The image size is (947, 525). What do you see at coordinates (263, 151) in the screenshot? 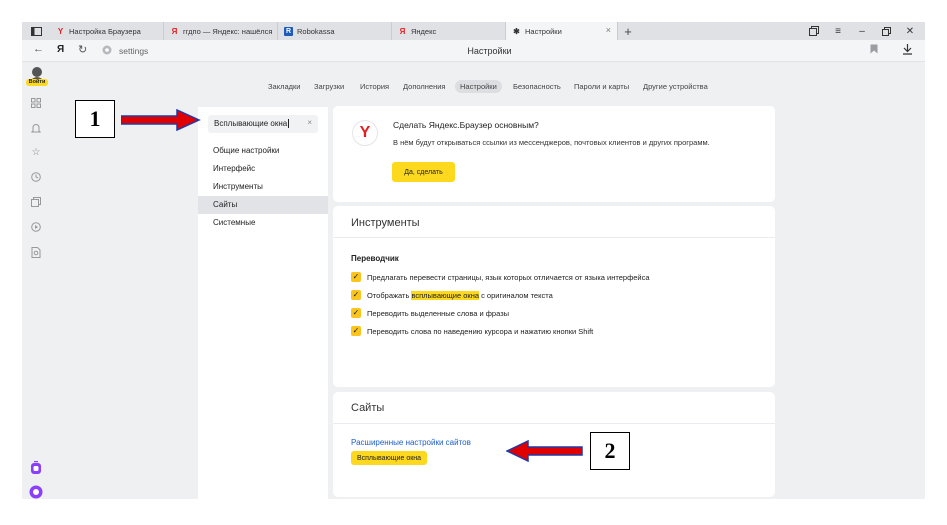
I see `sidebar-item-general: Общие настройки` at bounding box center [263, 151].